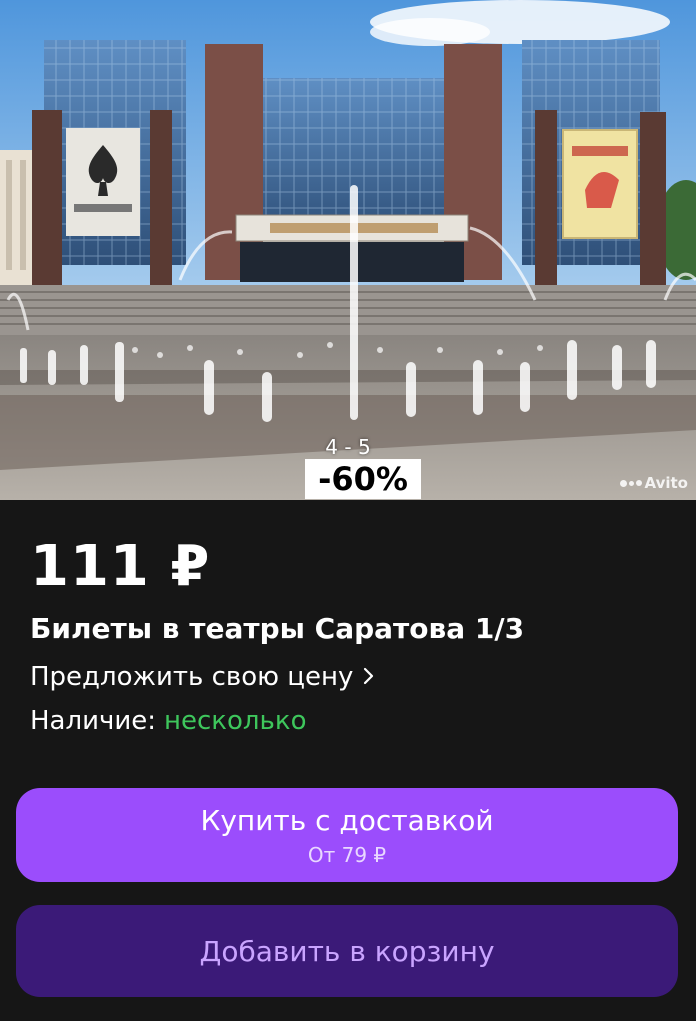 This screenshot has height=1021, width=696. I want to click on buy-with-delivery-button: Купить с доставкой От 79 ₽, so click(347, 835).